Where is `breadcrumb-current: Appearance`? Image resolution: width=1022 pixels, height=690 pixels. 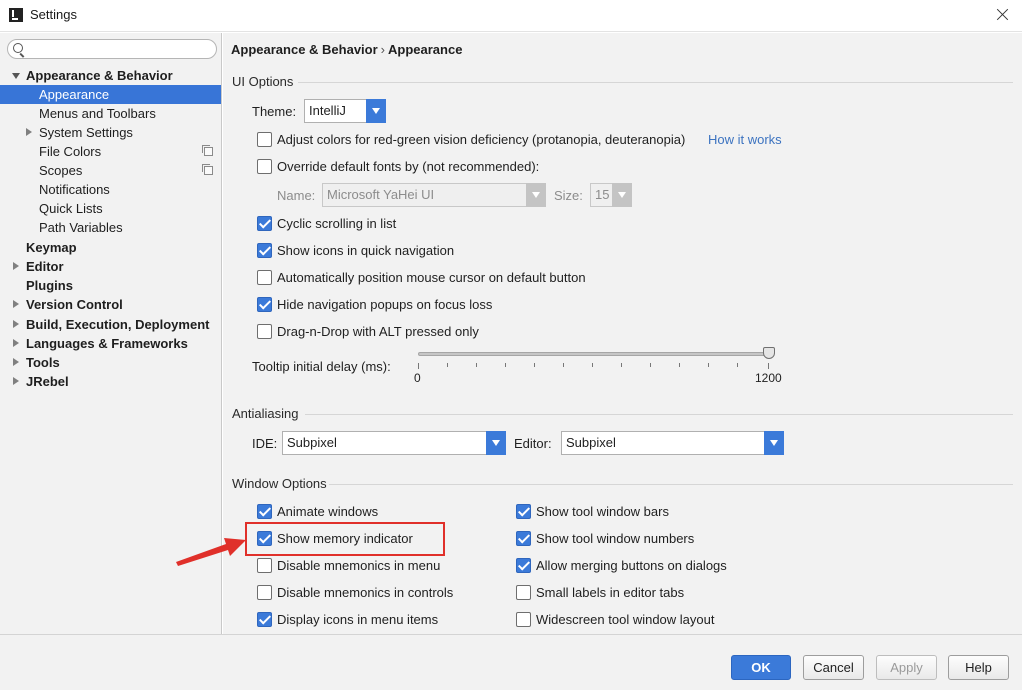
breadcrumb-current: Appearance is located at coordinates (425, 49).